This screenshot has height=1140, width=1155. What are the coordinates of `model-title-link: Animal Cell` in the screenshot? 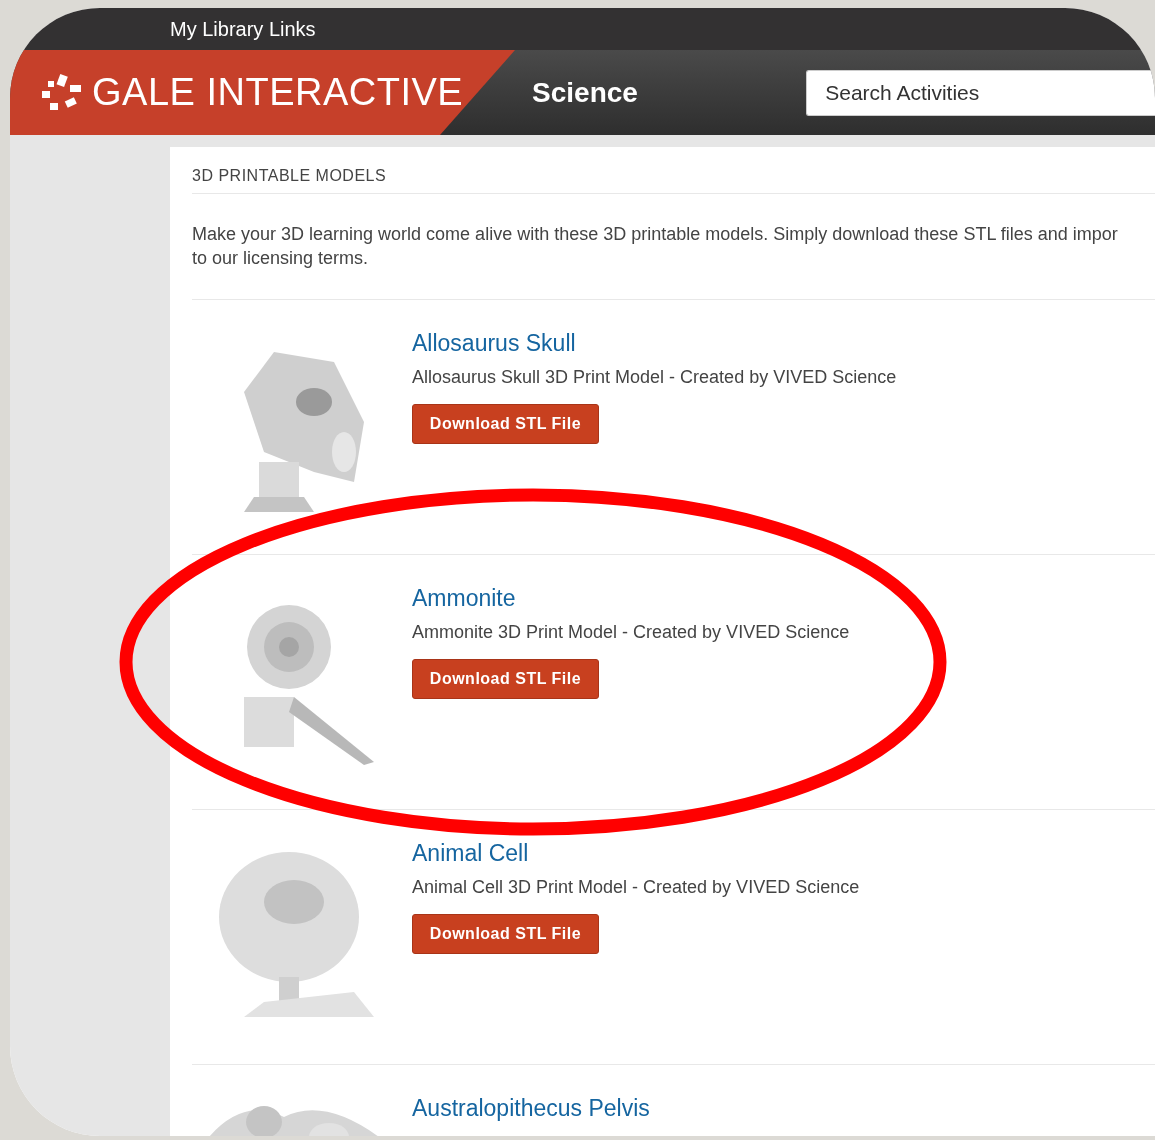 It's located at (470, 853).